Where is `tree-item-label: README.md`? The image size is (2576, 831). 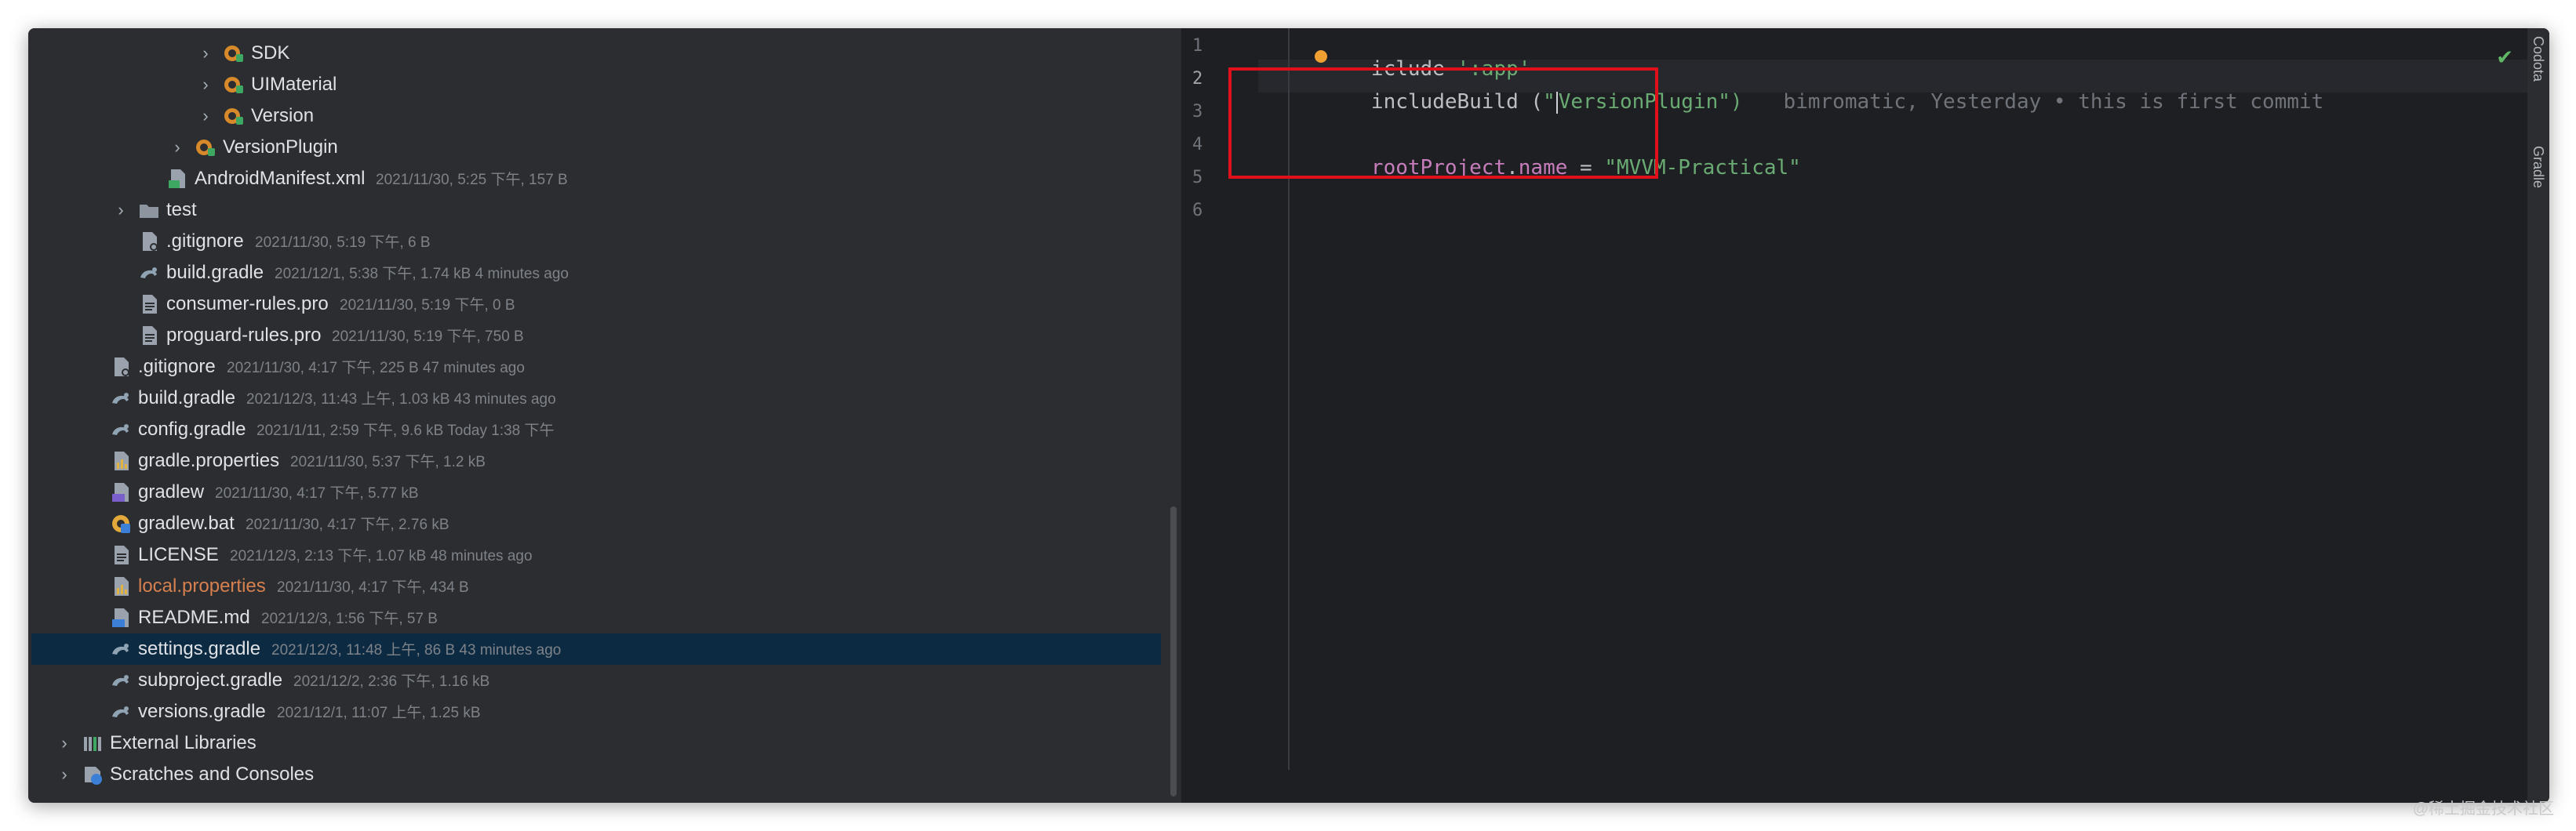
tree-item-label: README.md is located at coordinates (194, 617).